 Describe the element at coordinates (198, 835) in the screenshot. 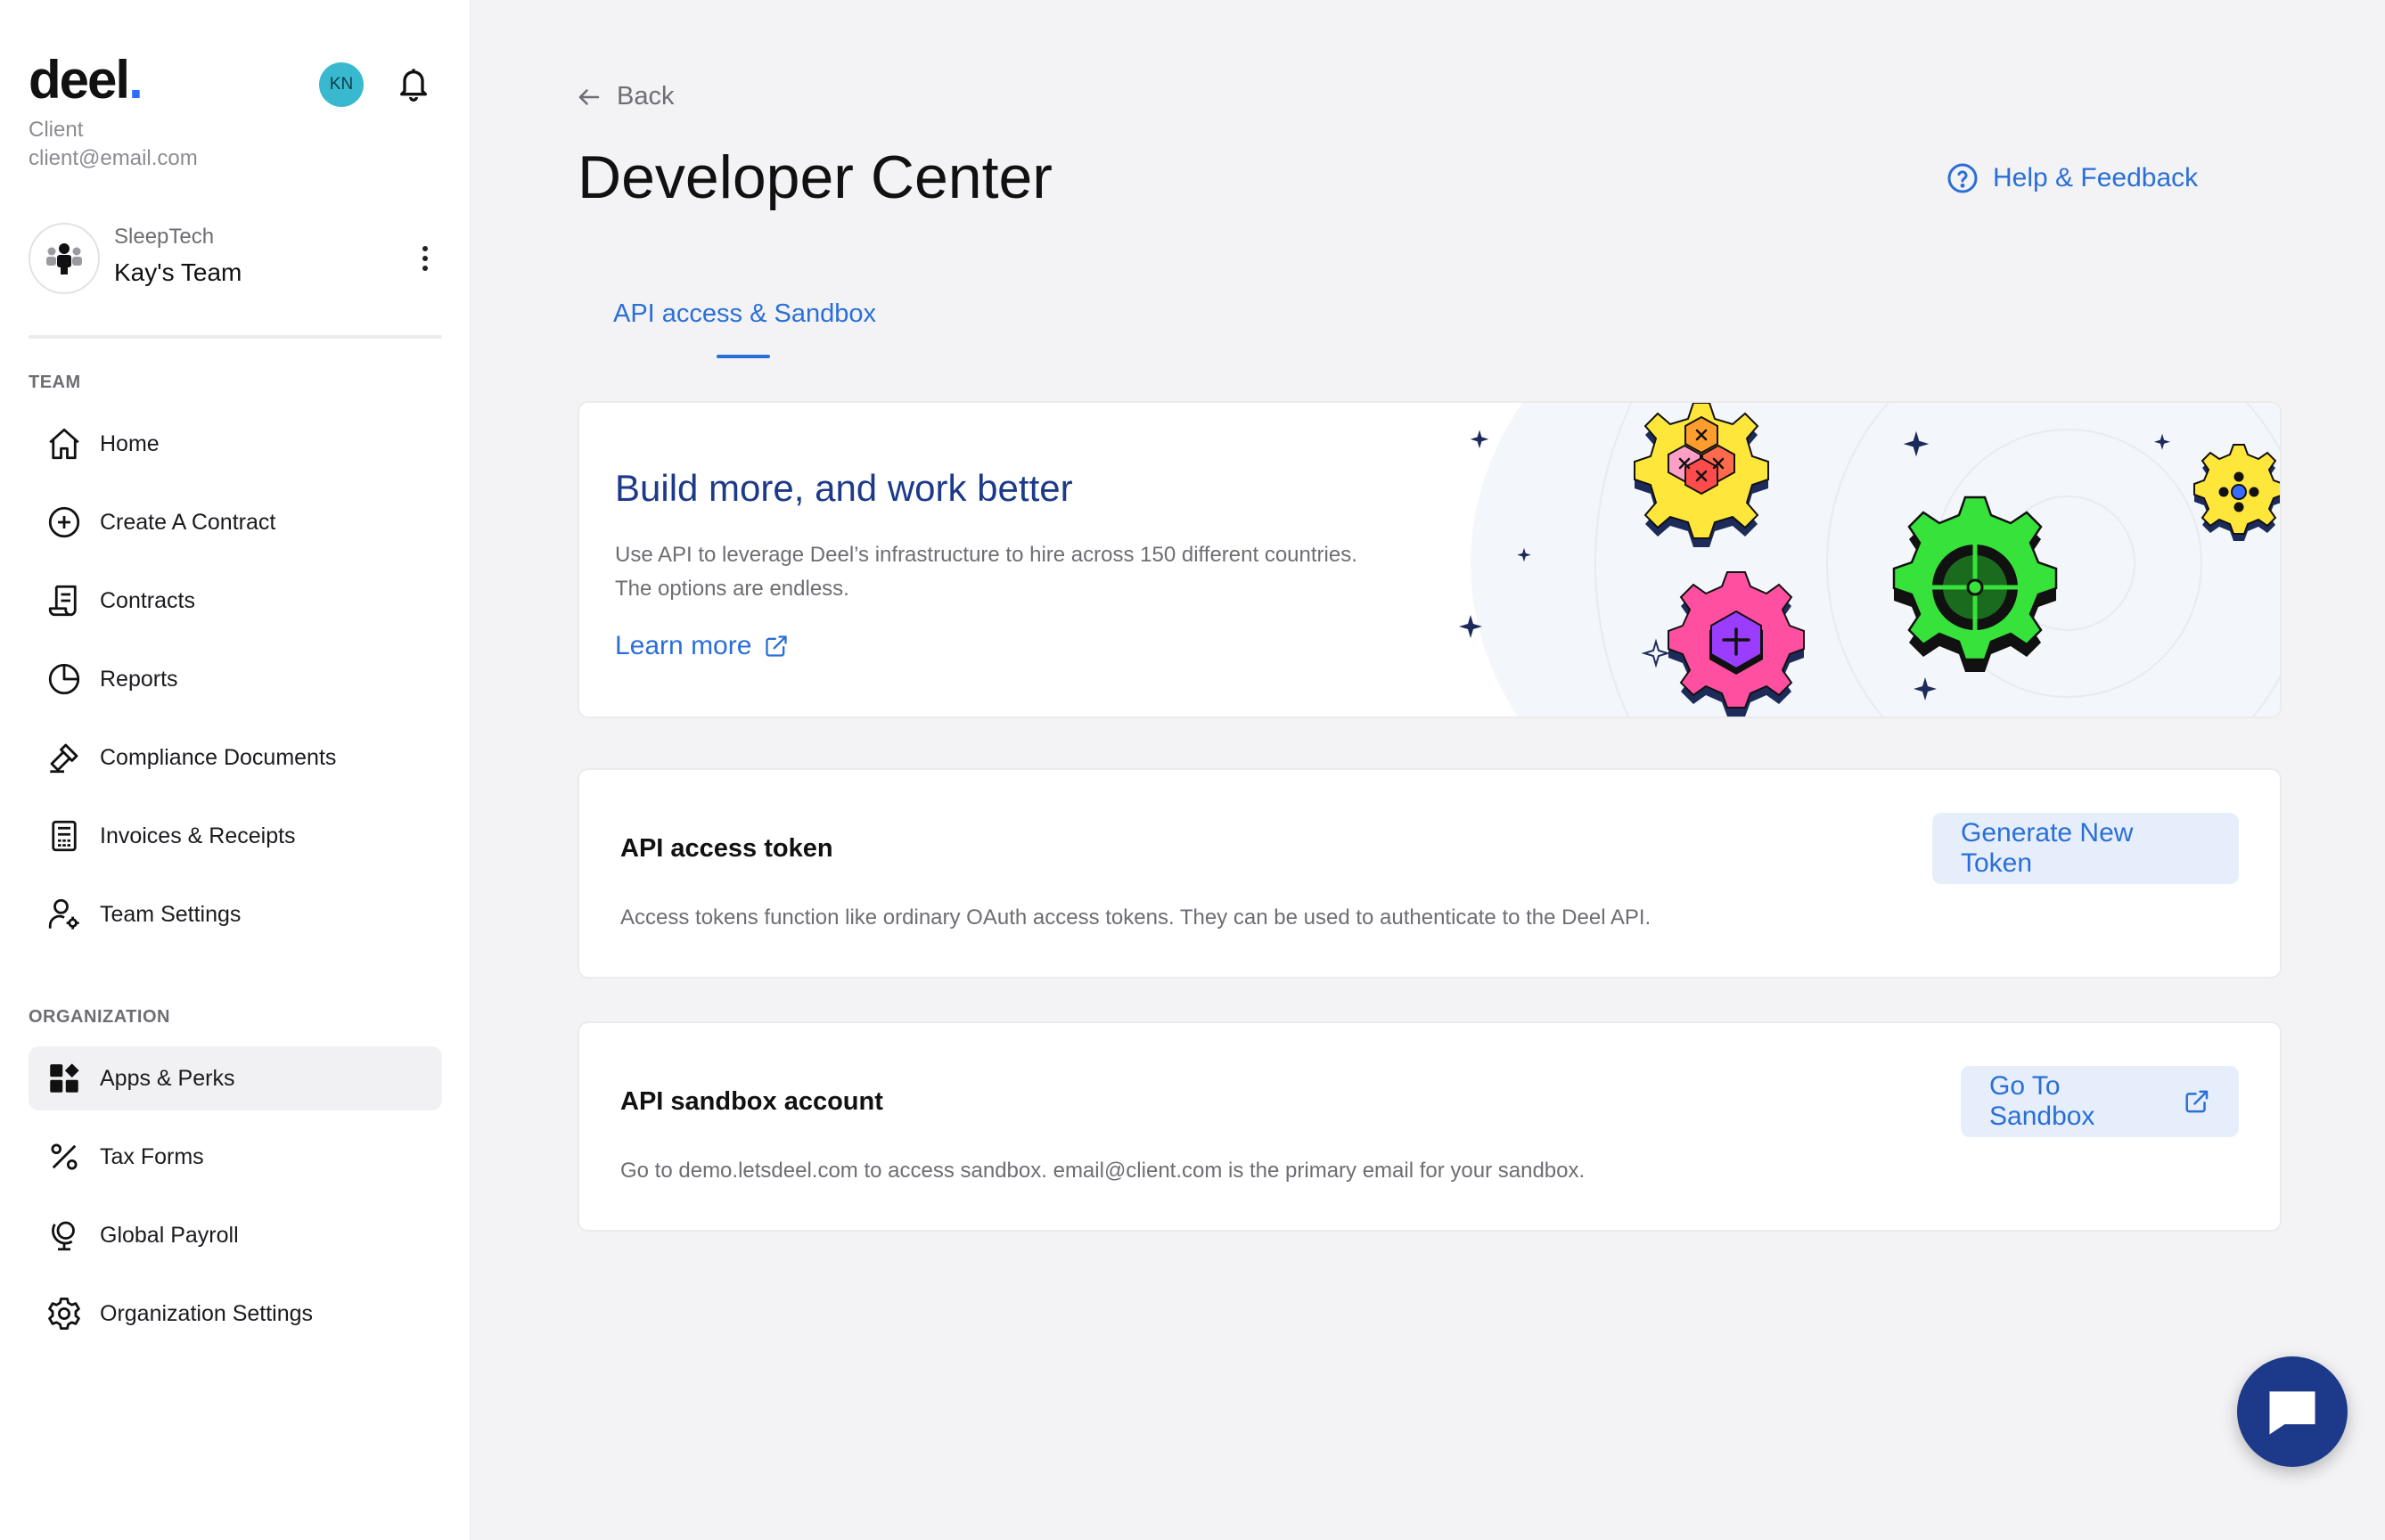

I see `sidebar-item-label: Invoices & Receipts` at that location.